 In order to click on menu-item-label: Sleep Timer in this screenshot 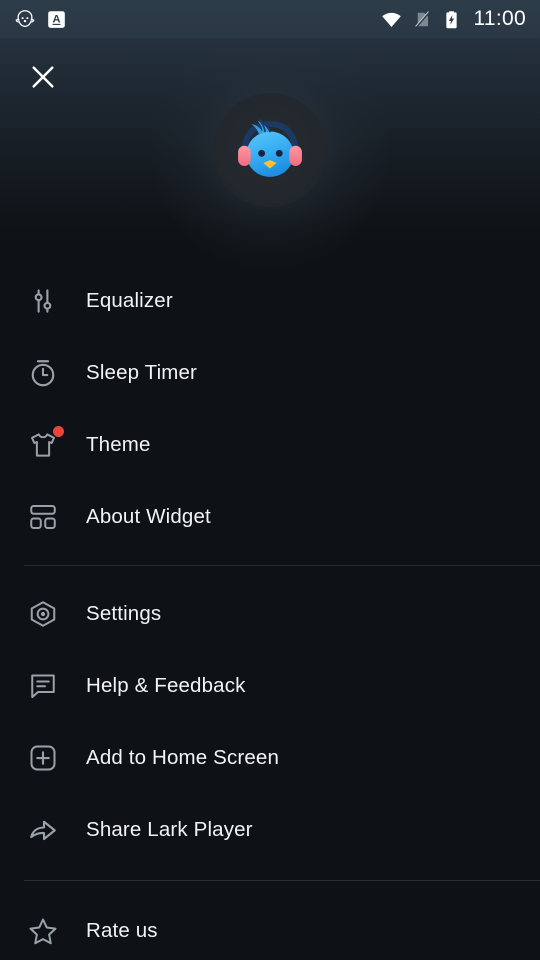, I will do `click(142, 372)`.